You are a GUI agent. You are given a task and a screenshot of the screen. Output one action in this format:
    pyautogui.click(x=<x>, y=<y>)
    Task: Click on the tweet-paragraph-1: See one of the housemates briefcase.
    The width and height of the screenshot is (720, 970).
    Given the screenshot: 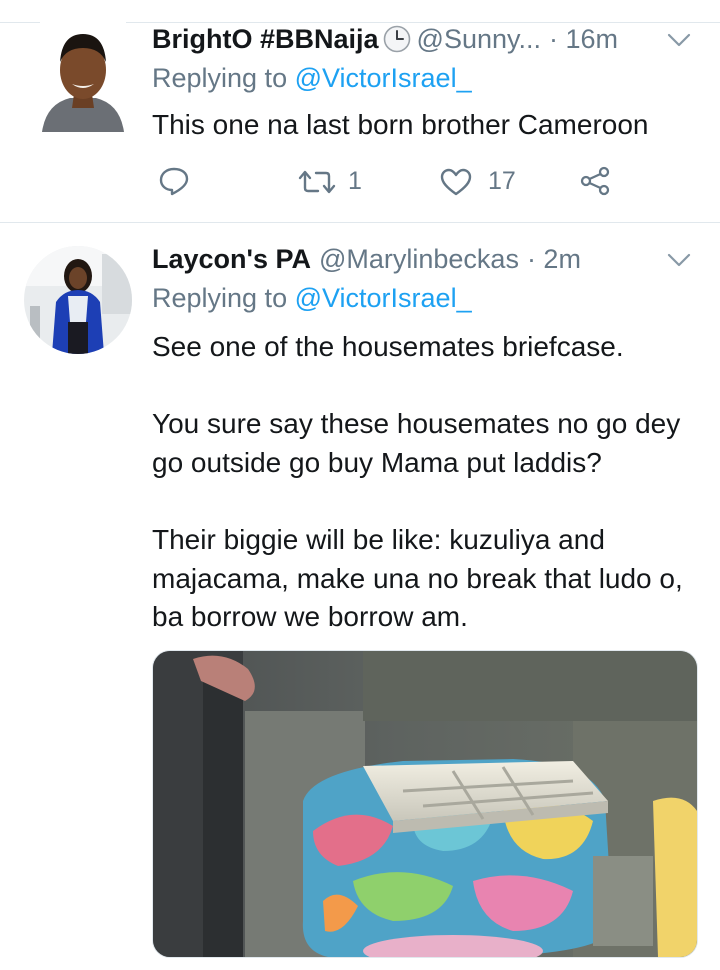 What is the action you would take?
    pyautogui.click(x=388, y=346)
    